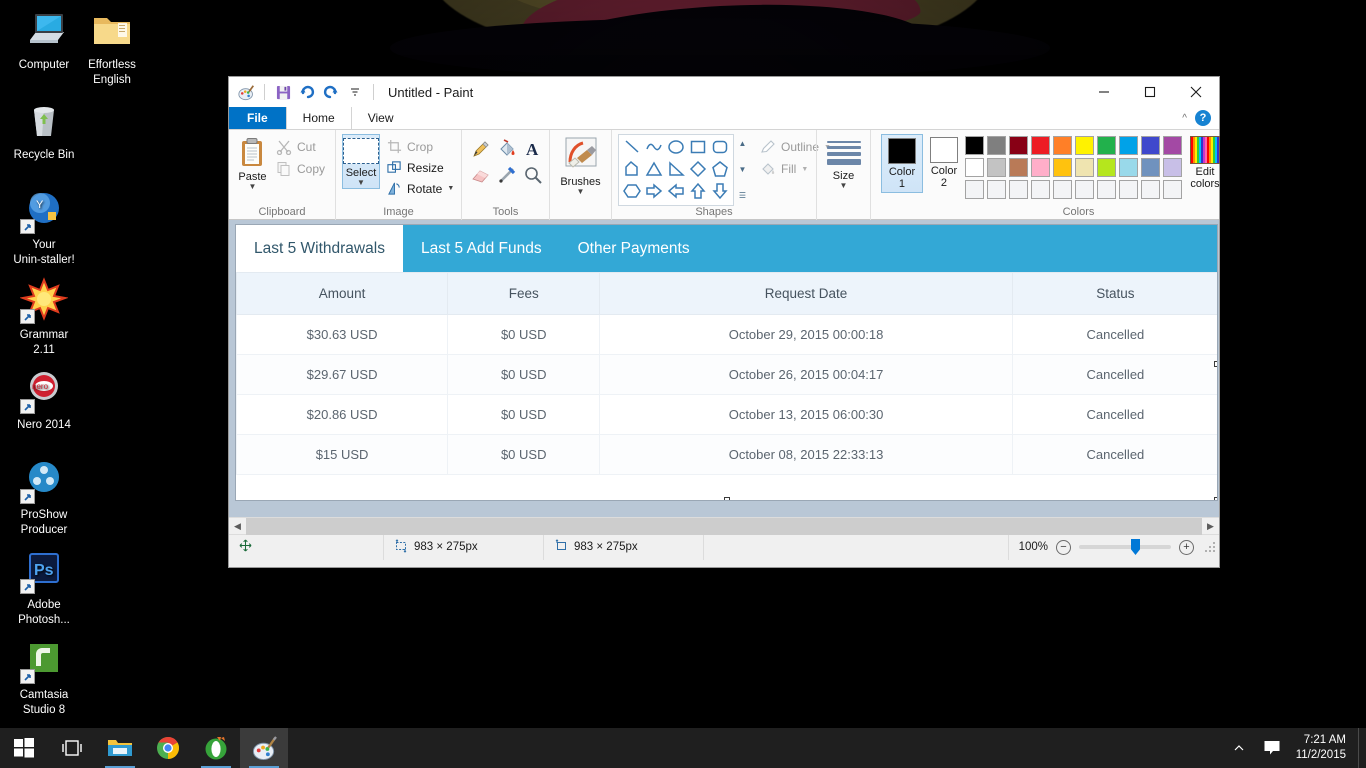 The width and height of the screenshot is (1366, 768). I want to click on paint-logo-icon, so click(246, 92).